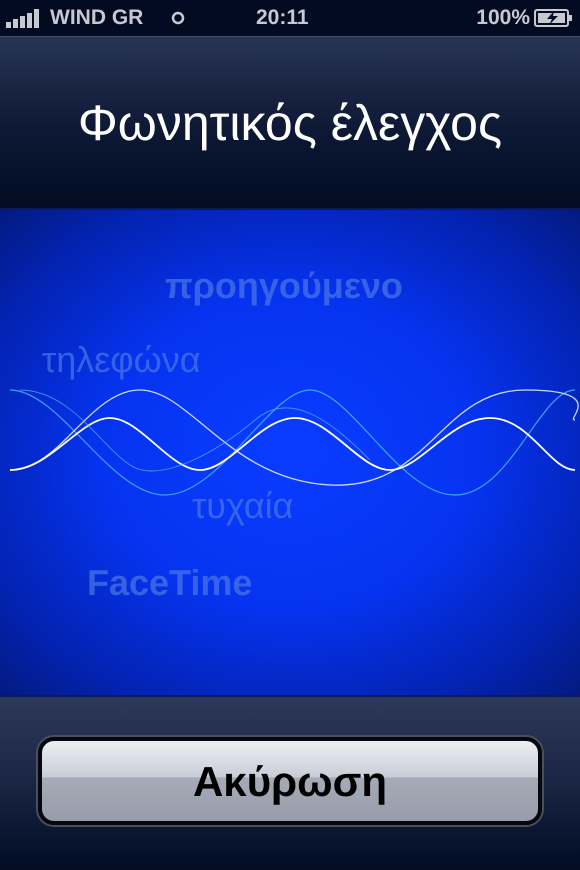 This screenshot has width=580, height=870. What do you see at coordinates (121, 360) in the screenshot?
I see `suggestion-phrase: τηλεφώνα` at bounding box center [121, 360].